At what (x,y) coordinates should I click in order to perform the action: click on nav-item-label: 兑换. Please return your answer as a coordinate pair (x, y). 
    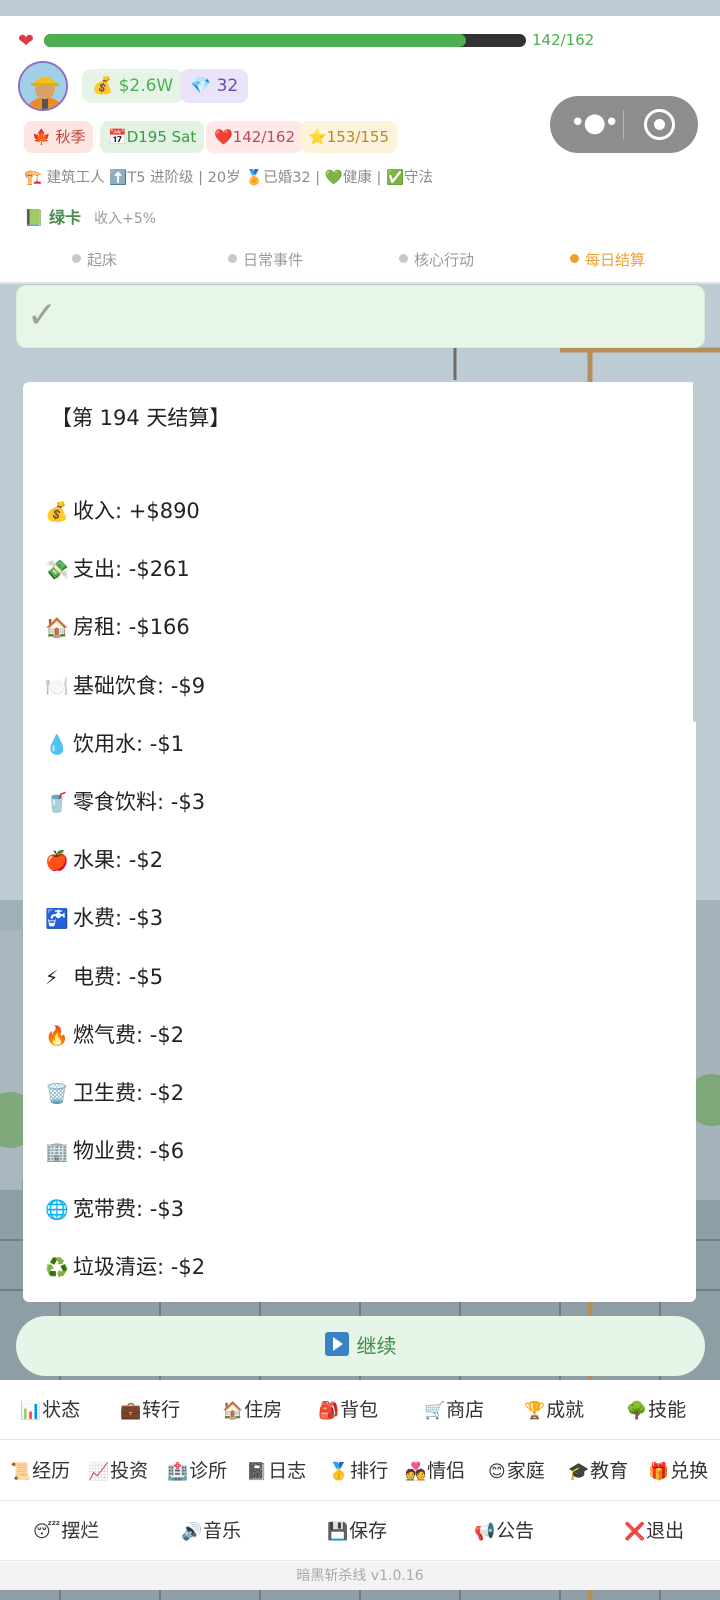
    Looking at the image, I should click on (689, 1471).